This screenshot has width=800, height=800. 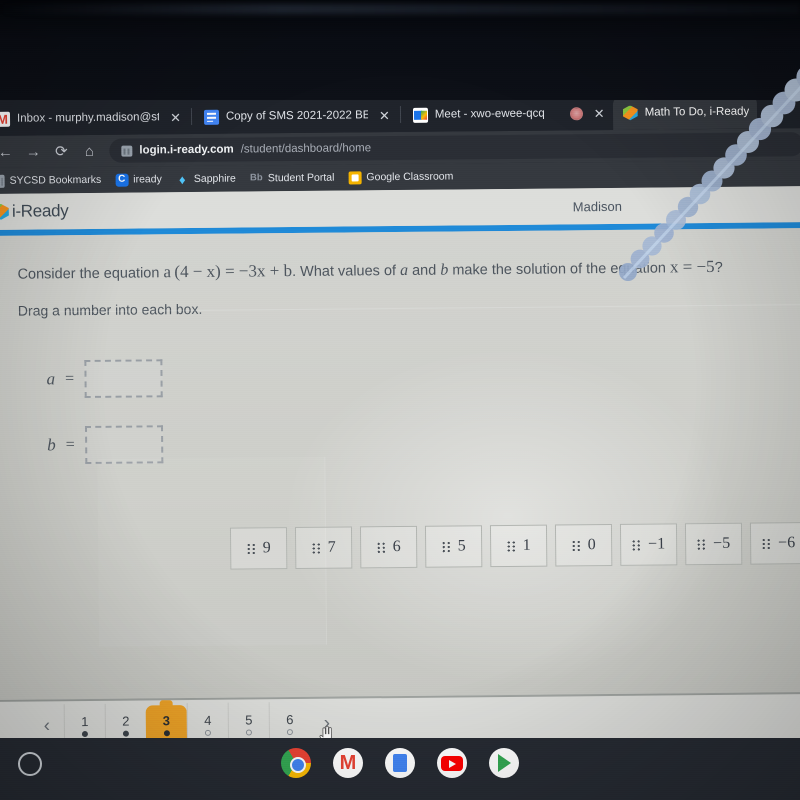 I want to click on google-play-icon, so click(x=504, y=763).